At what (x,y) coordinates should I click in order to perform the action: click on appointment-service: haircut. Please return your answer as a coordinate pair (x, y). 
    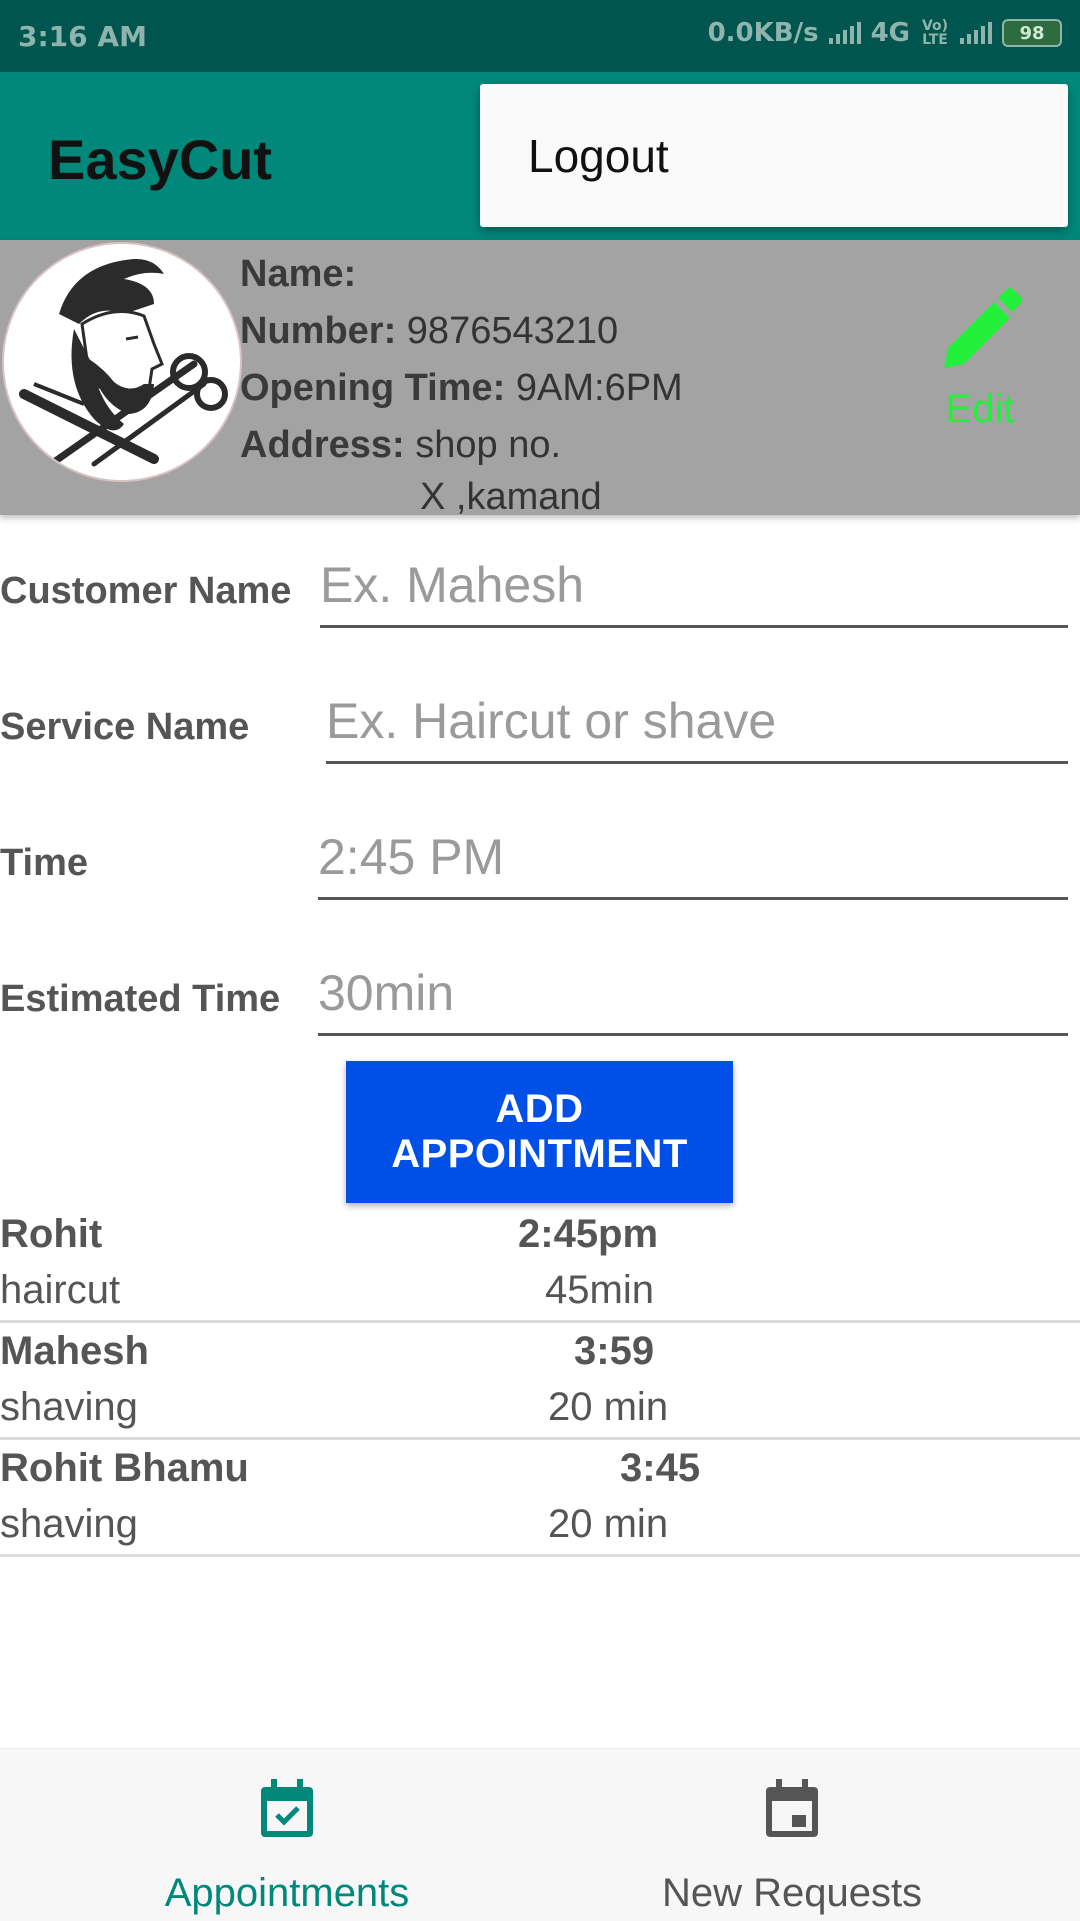
    Looking at the image, I should click on (60, 1290).